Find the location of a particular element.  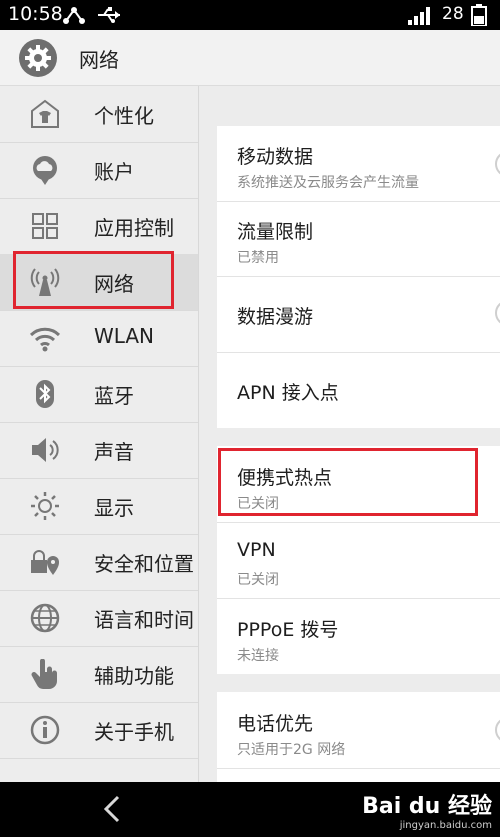

sidebar-item-sound: 声音 is located at coordinates (99, 450).